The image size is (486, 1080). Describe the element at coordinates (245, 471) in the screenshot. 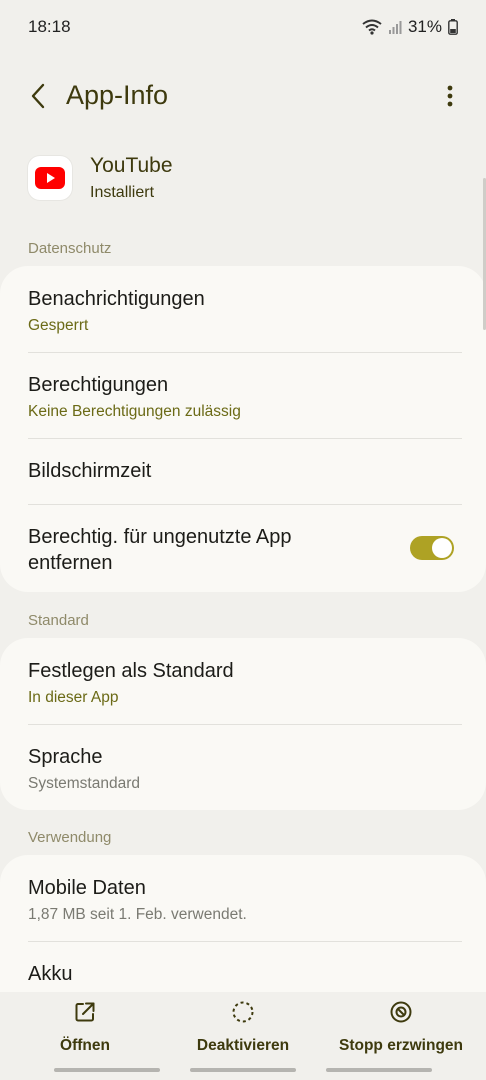

I see `screen-time-item: Bildschirmzeit` at that location.